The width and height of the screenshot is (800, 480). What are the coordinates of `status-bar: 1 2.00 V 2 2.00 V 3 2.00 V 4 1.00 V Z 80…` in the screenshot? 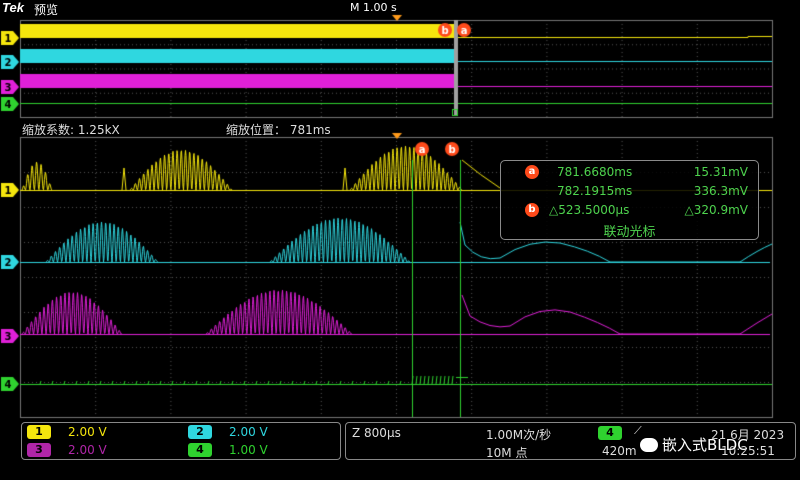 It's located at (400, 450).